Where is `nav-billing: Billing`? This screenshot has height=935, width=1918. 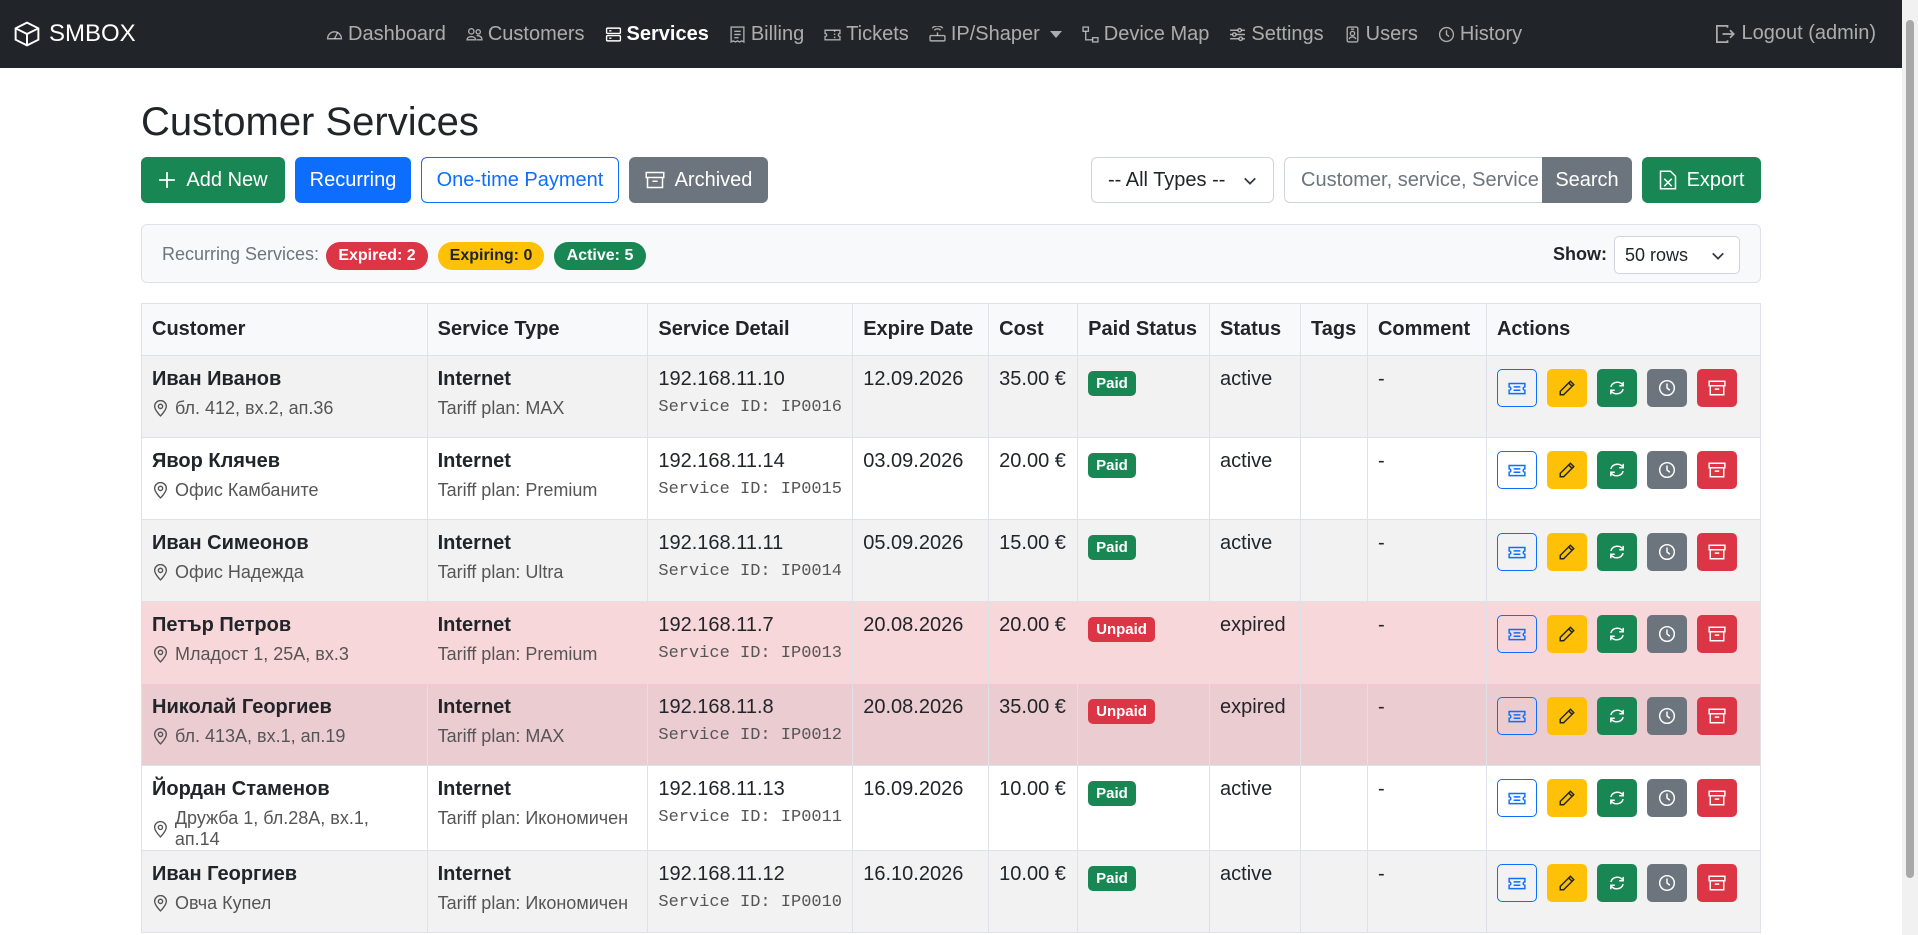
nav-billing: Billing is located at coordinates (766, 34).